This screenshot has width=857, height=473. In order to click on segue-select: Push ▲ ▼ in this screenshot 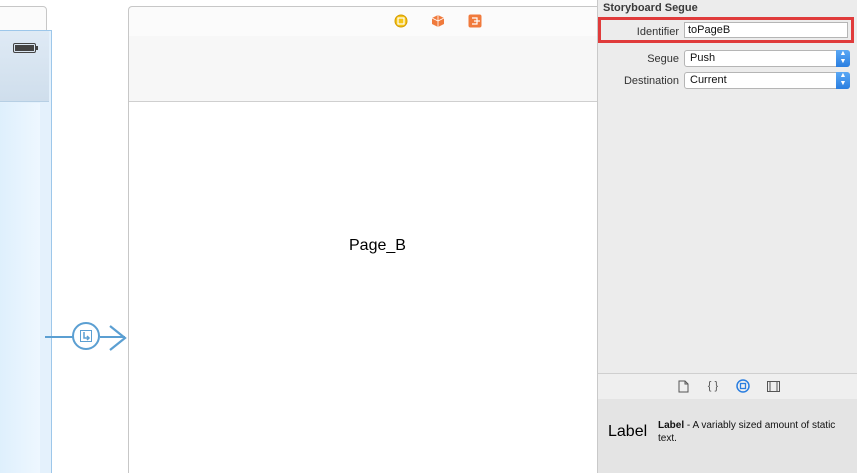, I will do `click(767, 58)`.